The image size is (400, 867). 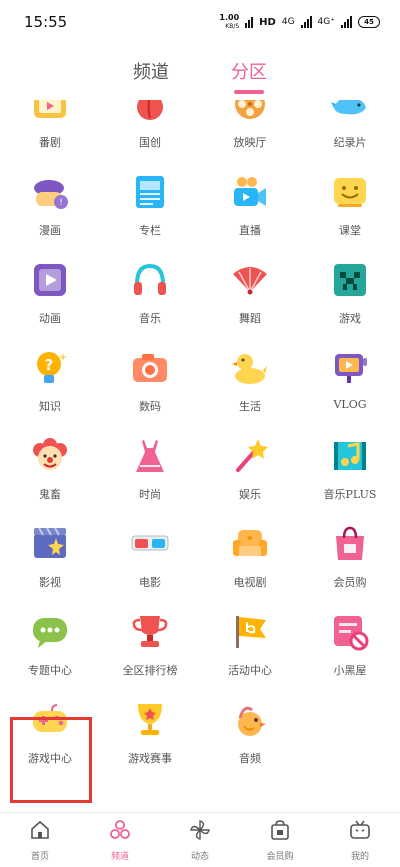 I want to click on zone-item: 全区排行榜, so click(x=150, y=646).